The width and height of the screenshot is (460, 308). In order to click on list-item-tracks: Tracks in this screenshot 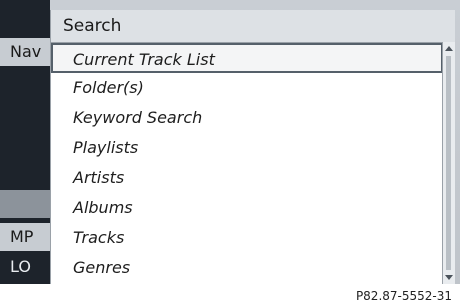, I will do `click(247, 238)`.